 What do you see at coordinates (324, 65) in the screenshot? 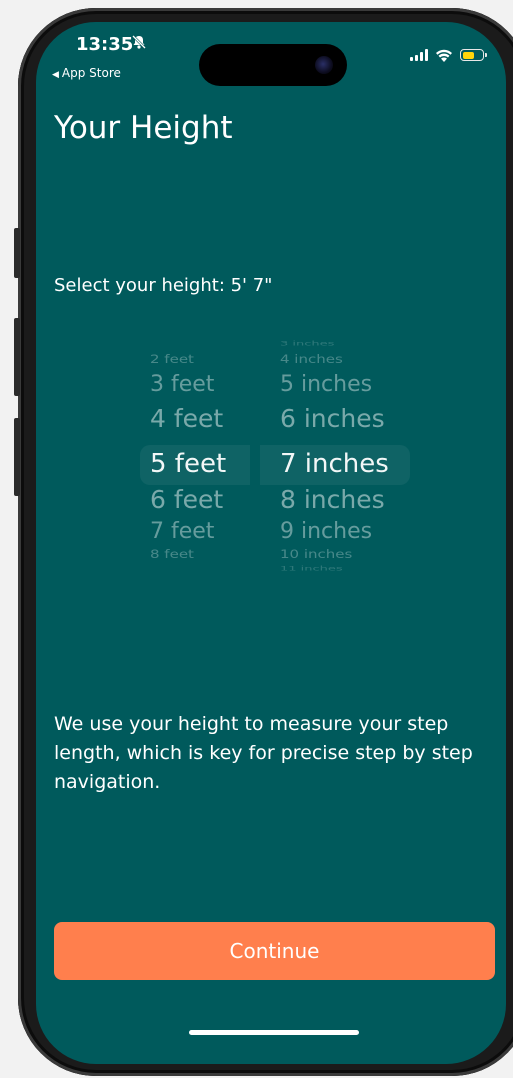
I see `front-camera` at bounding box center [324, 65].